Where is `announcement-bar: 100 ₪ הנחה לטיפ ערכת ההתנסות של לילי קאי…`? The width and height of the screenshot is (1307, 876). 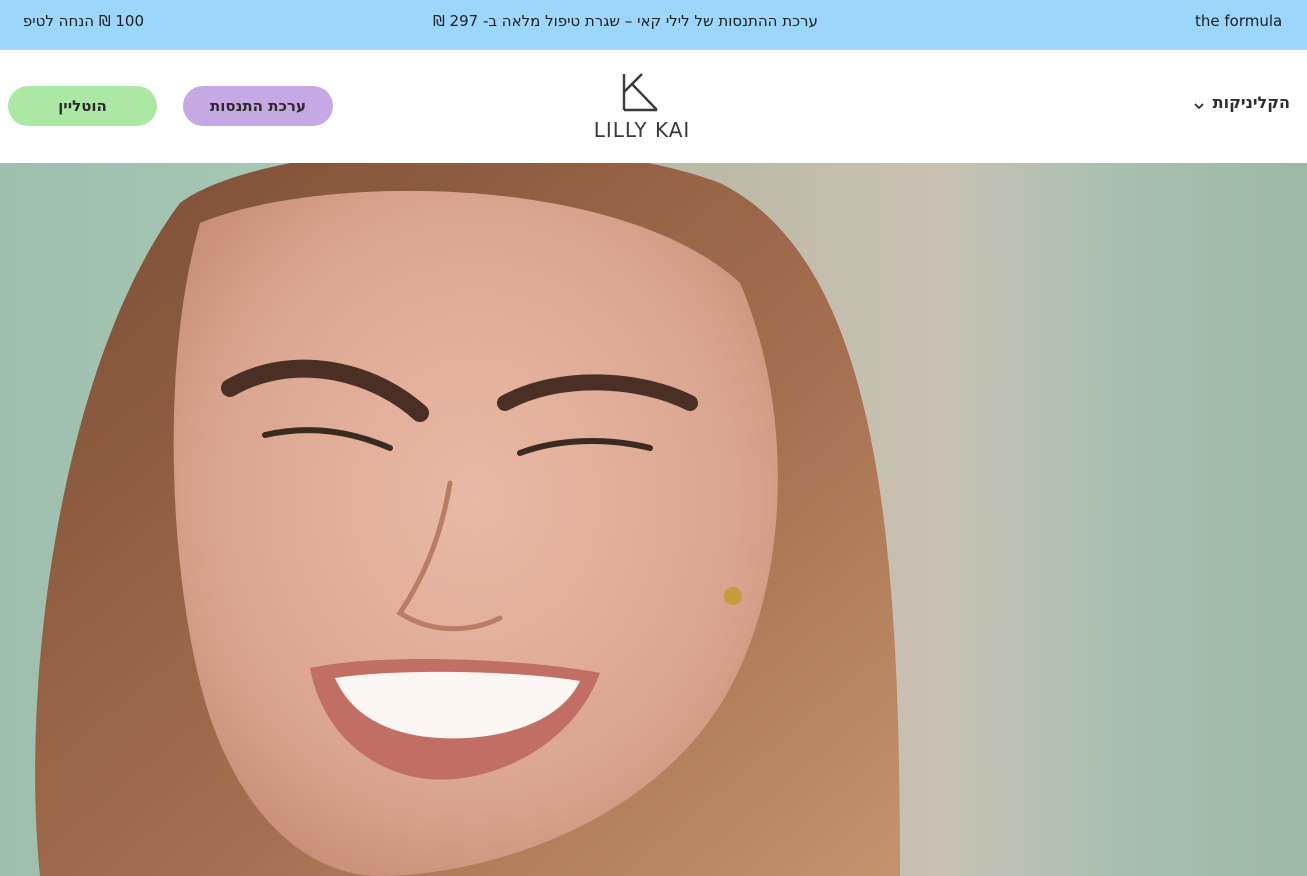 announcement-bar: 100 ₪ הנחה לטיפ ערכת ההתנסות של לילי קאי… is located at coordinates (653, 25).